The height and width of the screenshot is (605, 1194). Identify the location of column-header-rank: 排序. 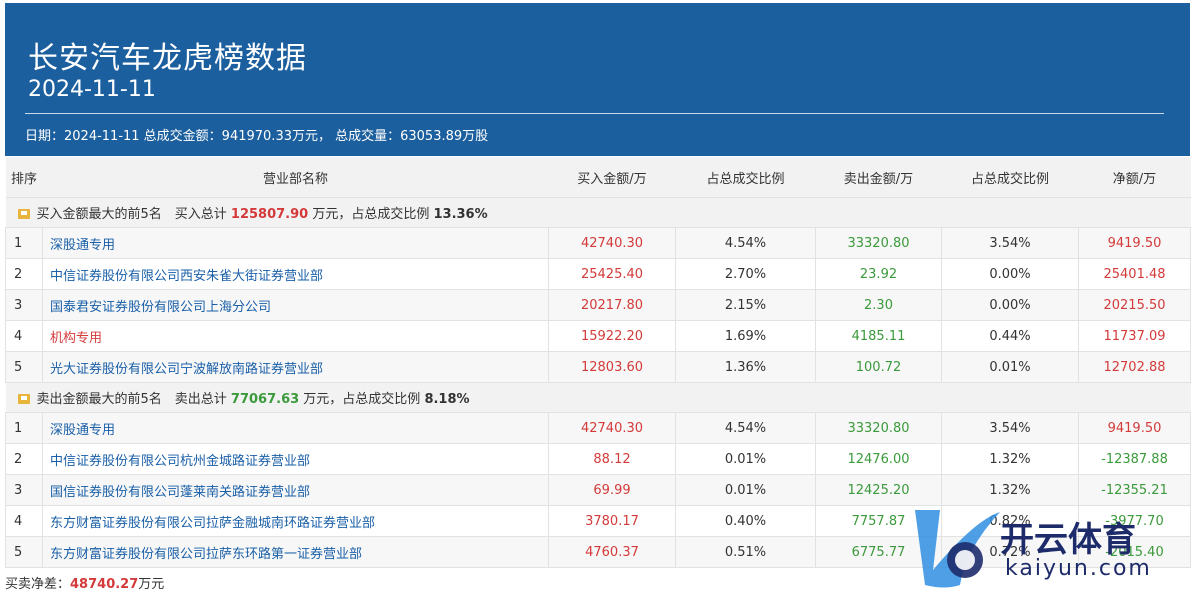
(24, 177).